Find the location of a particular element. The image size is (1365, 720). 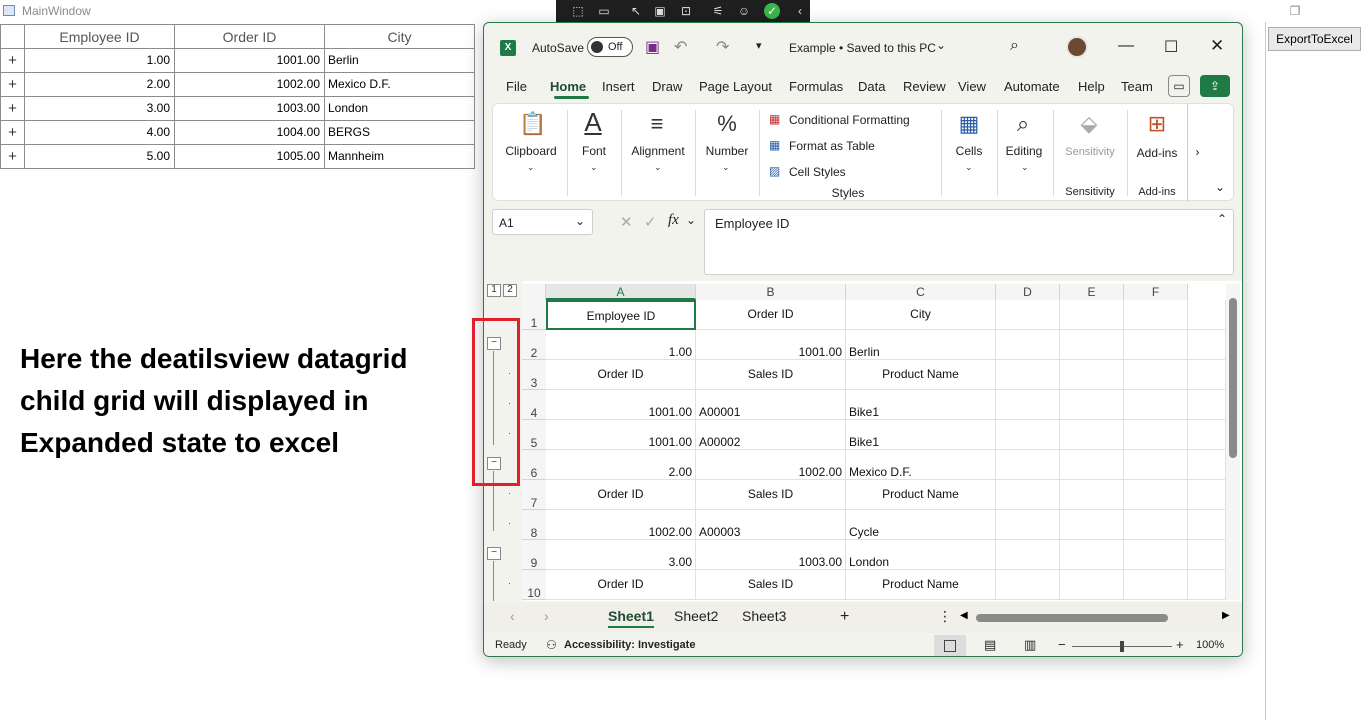

table-row: +4.00 1004.00 BERGS is located at coordinates (237, 133).